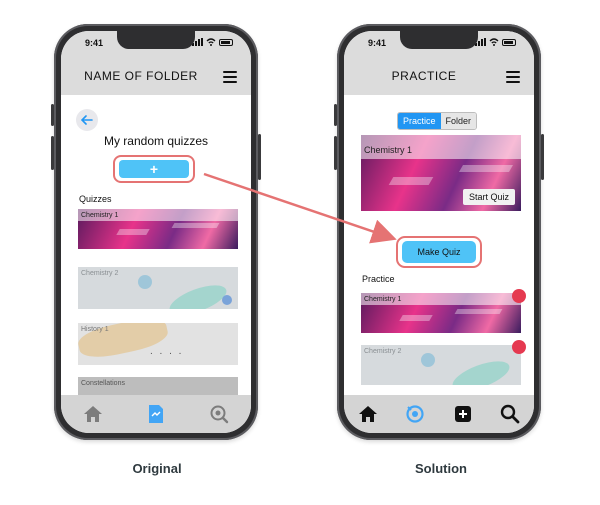 The image size is (600, 505). I want to click on app-header: NAME OF FOLDER, so click(156, 77).